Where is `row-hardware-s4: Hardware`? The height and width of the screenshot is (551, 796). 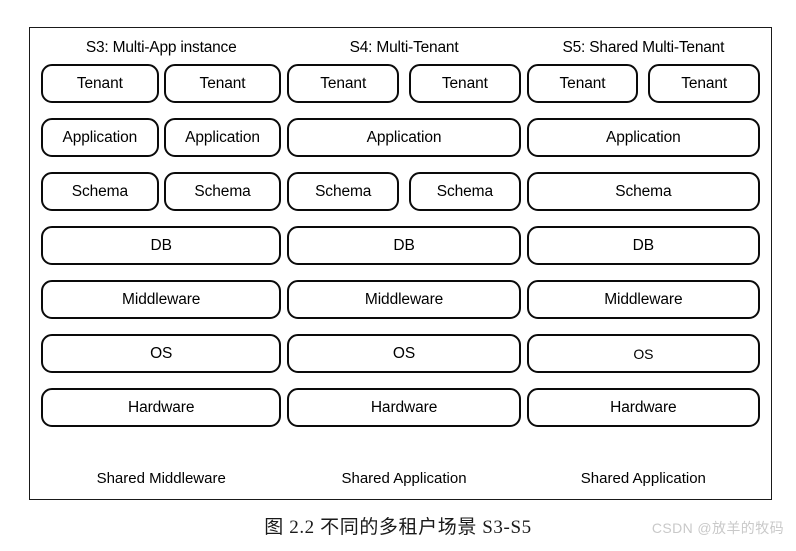
row-hardware-s4: Hardware is located at coordinates (404, 407).